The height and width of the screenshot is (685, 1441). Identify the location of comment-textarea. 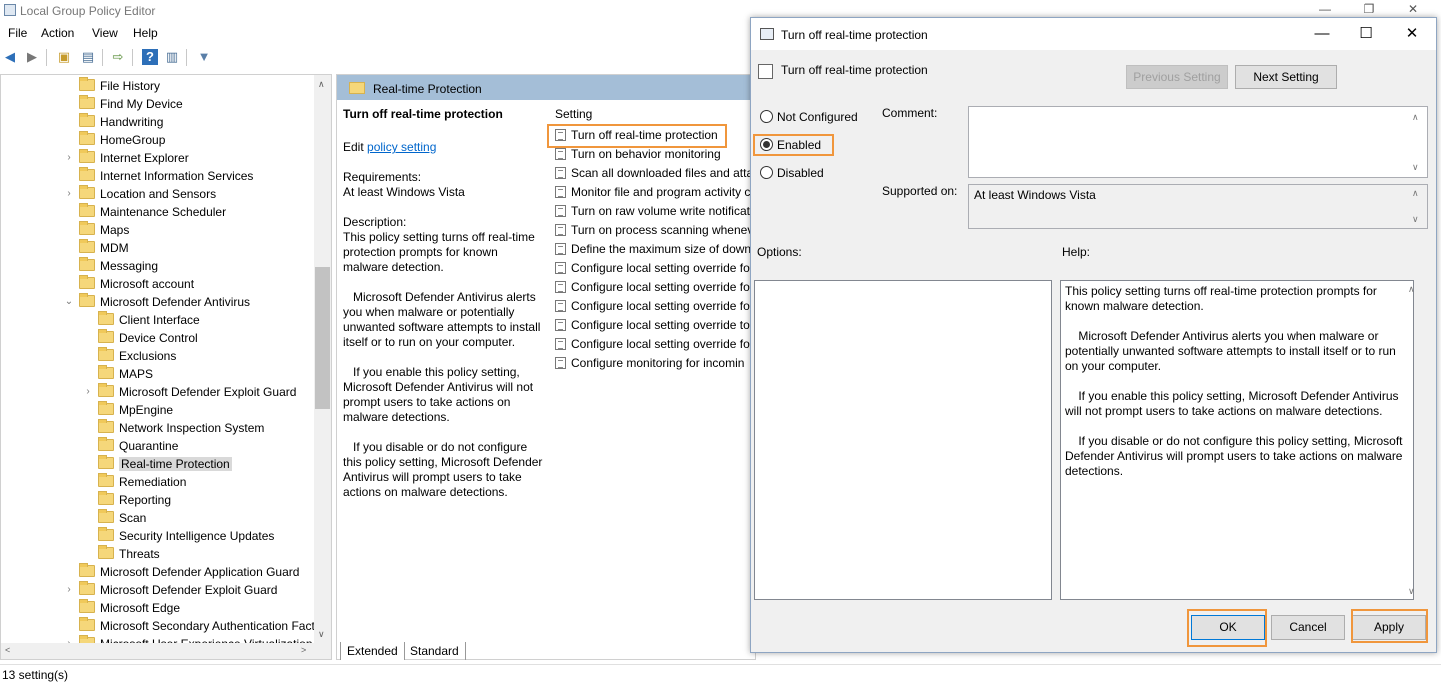
(1198, 142).